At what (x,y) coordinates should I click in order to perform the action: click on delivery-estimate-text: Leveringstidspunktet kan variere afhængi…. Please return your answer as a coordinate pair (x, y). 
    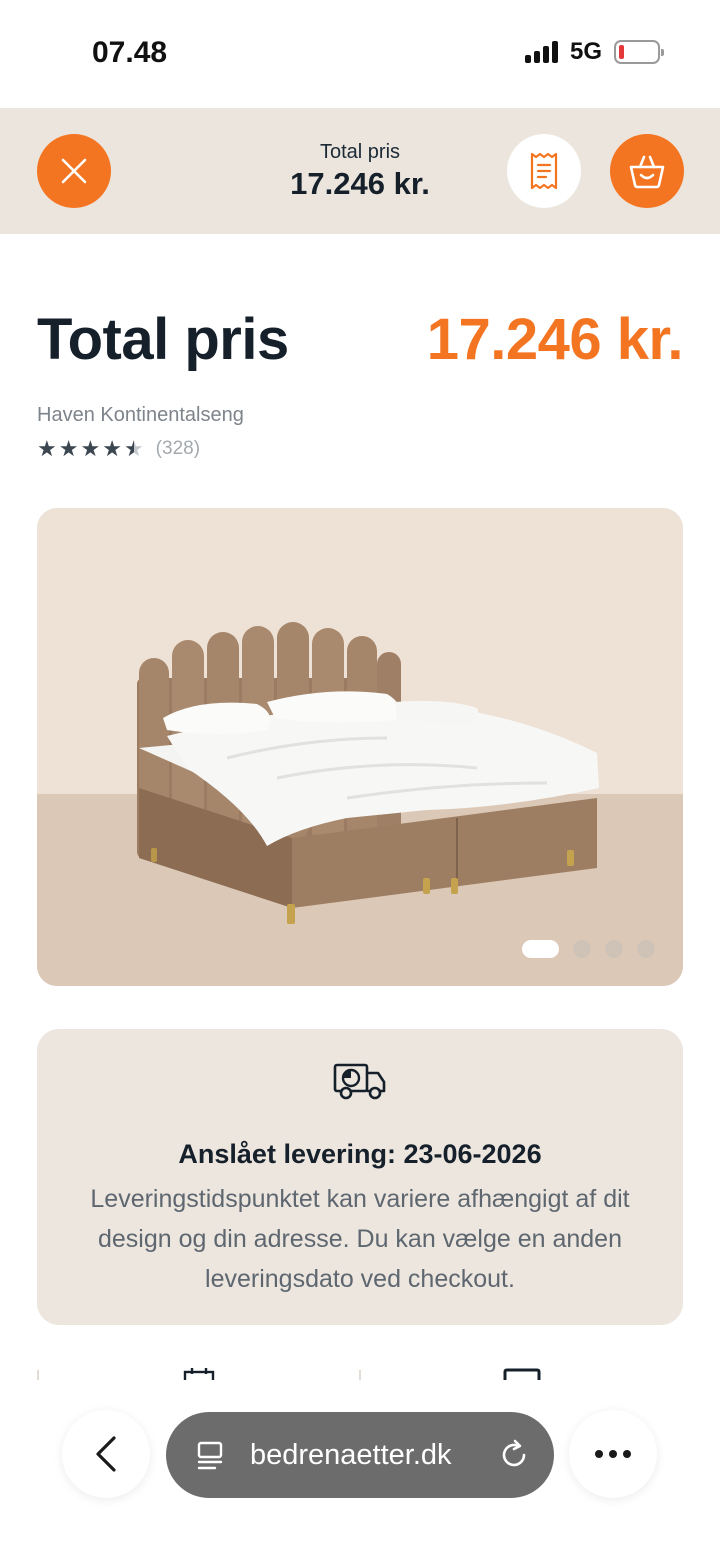
    Looking at the image, I should click on (360, 1239).